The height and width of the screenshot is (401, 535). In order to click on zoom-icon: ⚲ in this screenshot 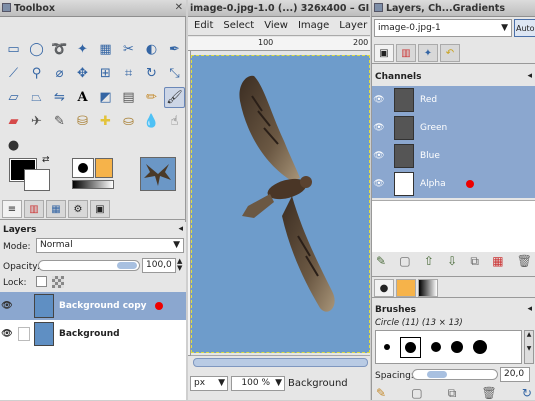, I will do `click(36, 73)`.